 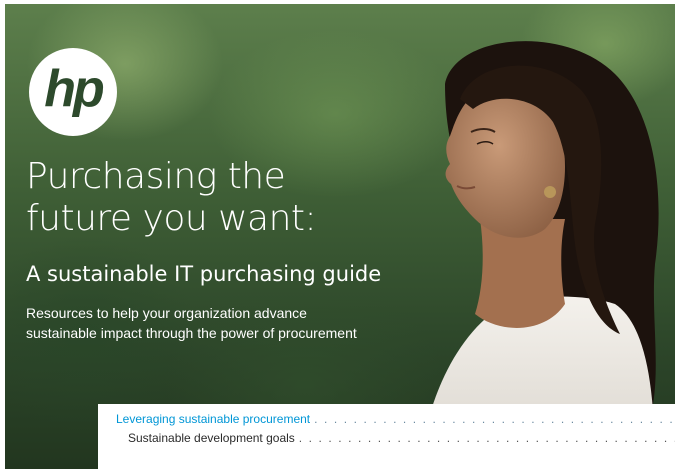 I want to click on page-subtitle: A sustainable IT purchasing guide, so click(x=204, y=274).